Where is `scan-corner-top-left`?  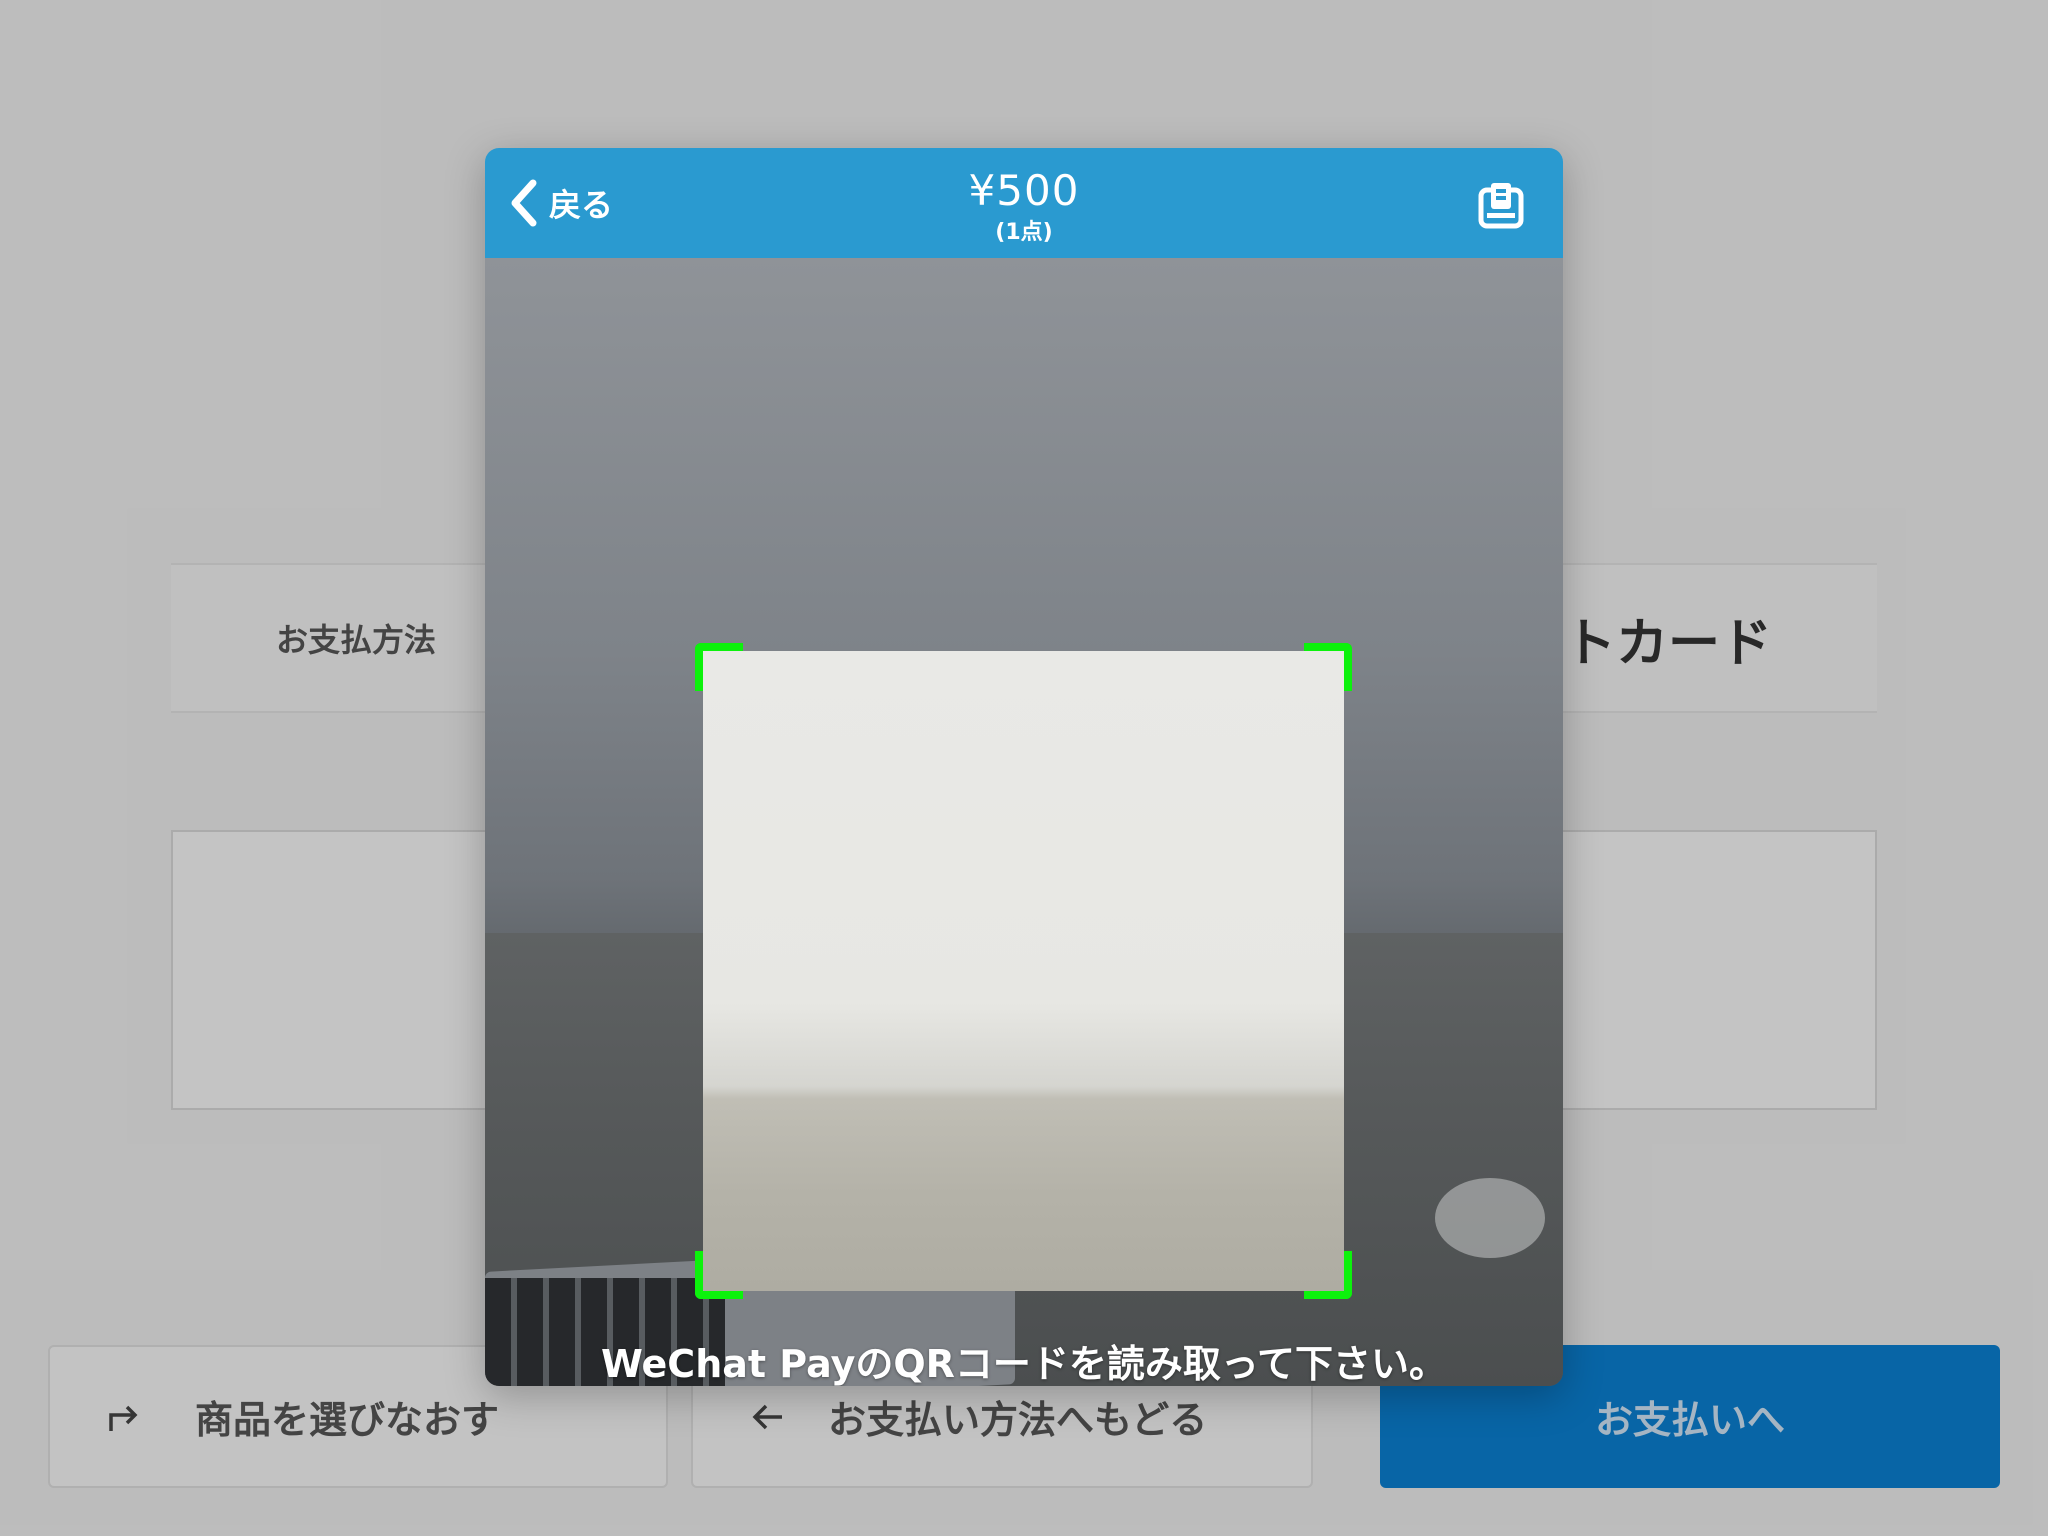 scan-corner-top-left is located at coordinates (719, 667).